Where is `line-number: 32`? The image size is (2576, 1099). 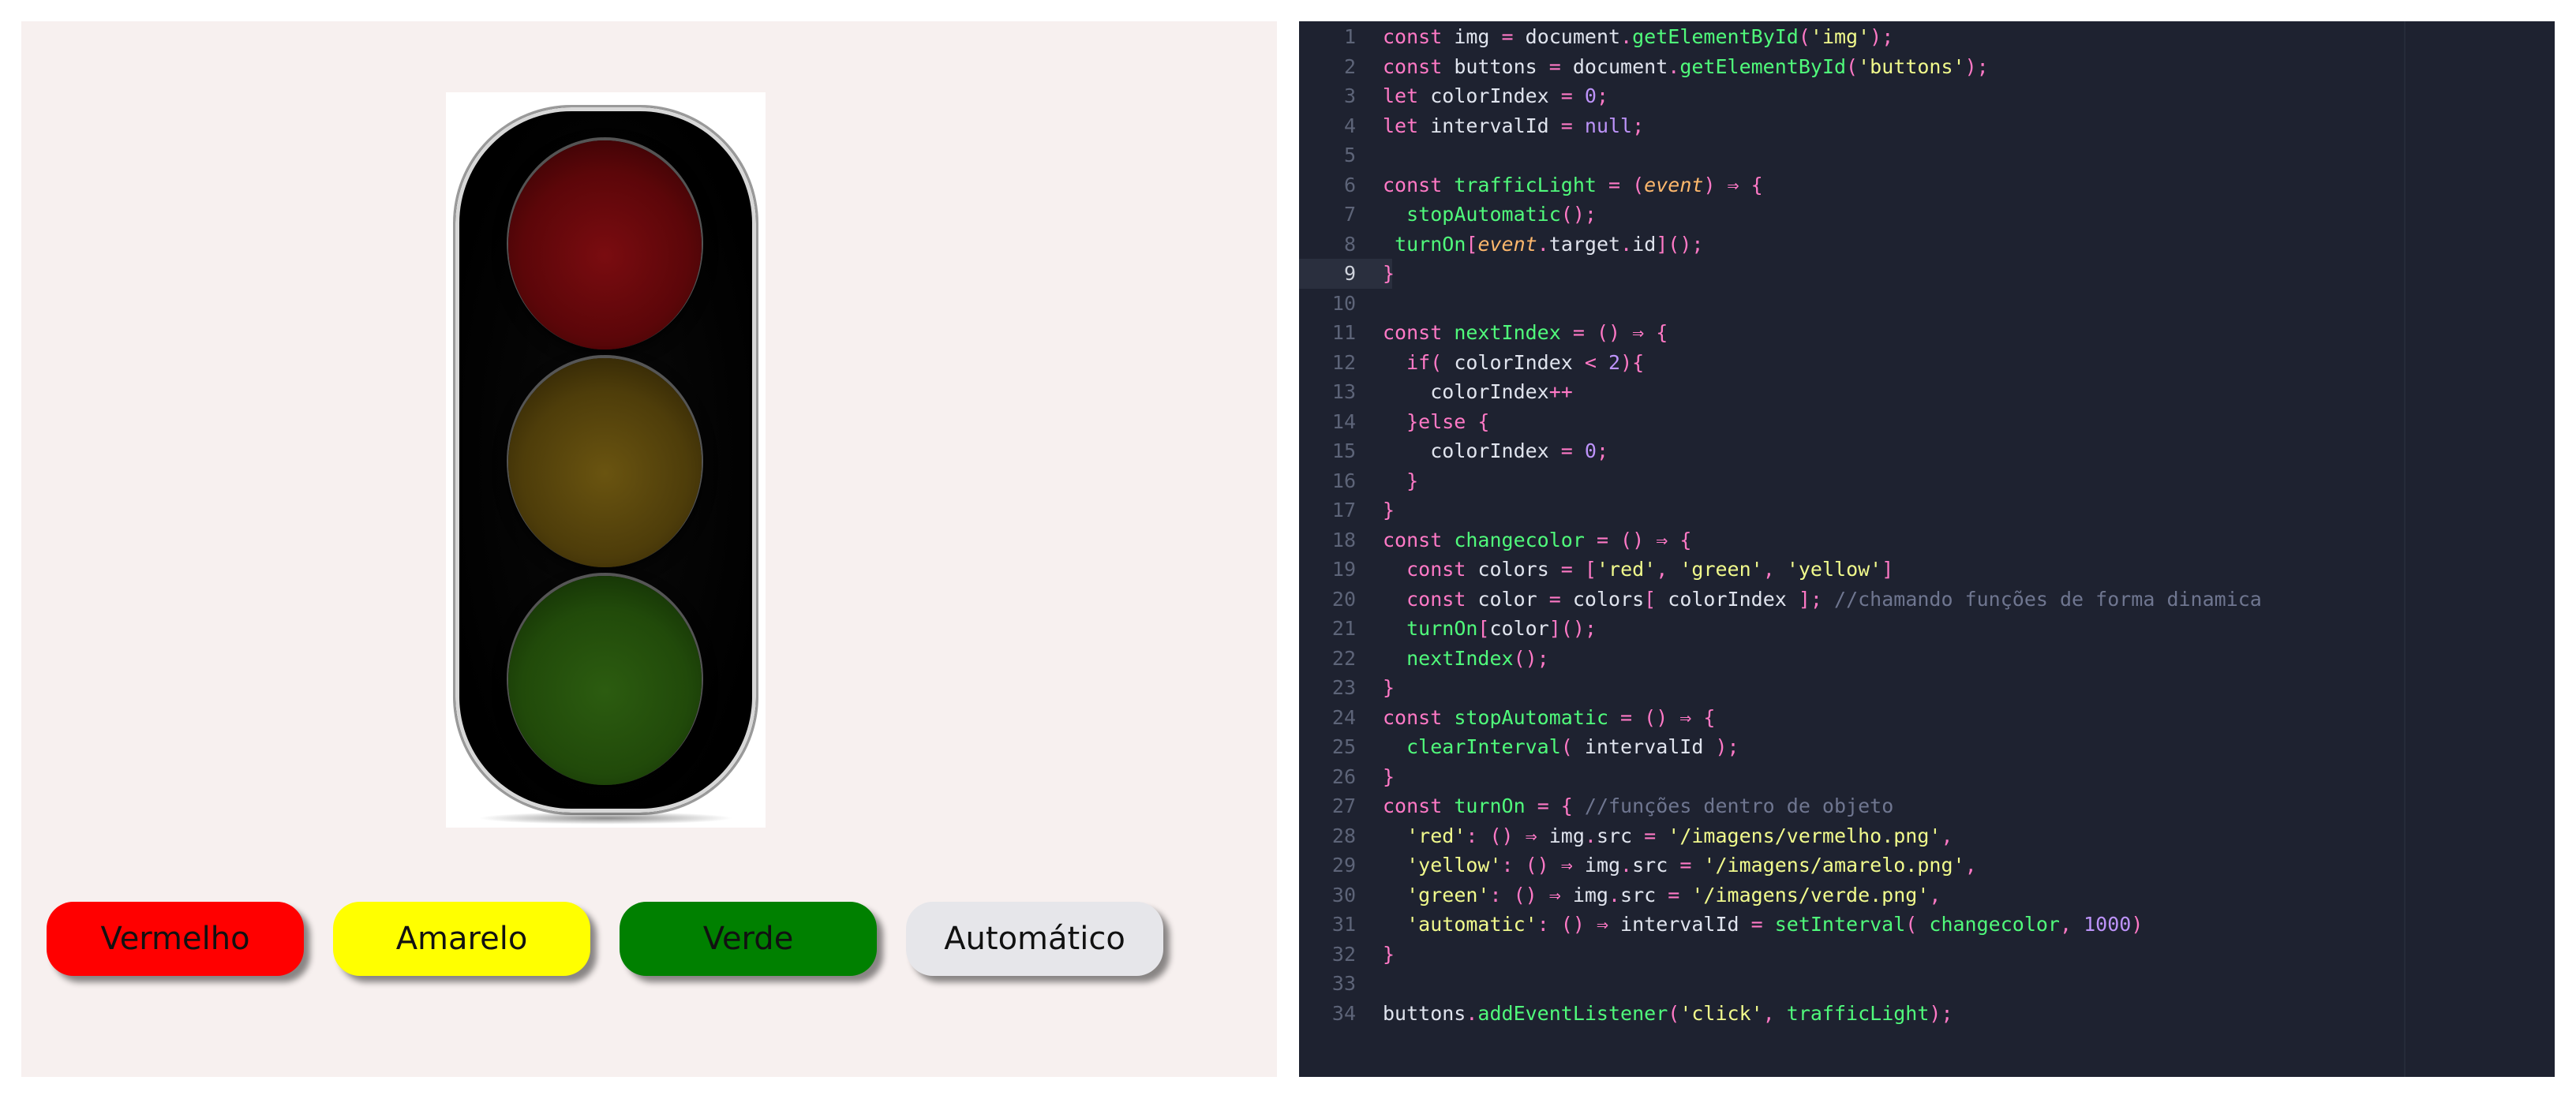 line-number: 32 is located at coordinates (1343, 954).